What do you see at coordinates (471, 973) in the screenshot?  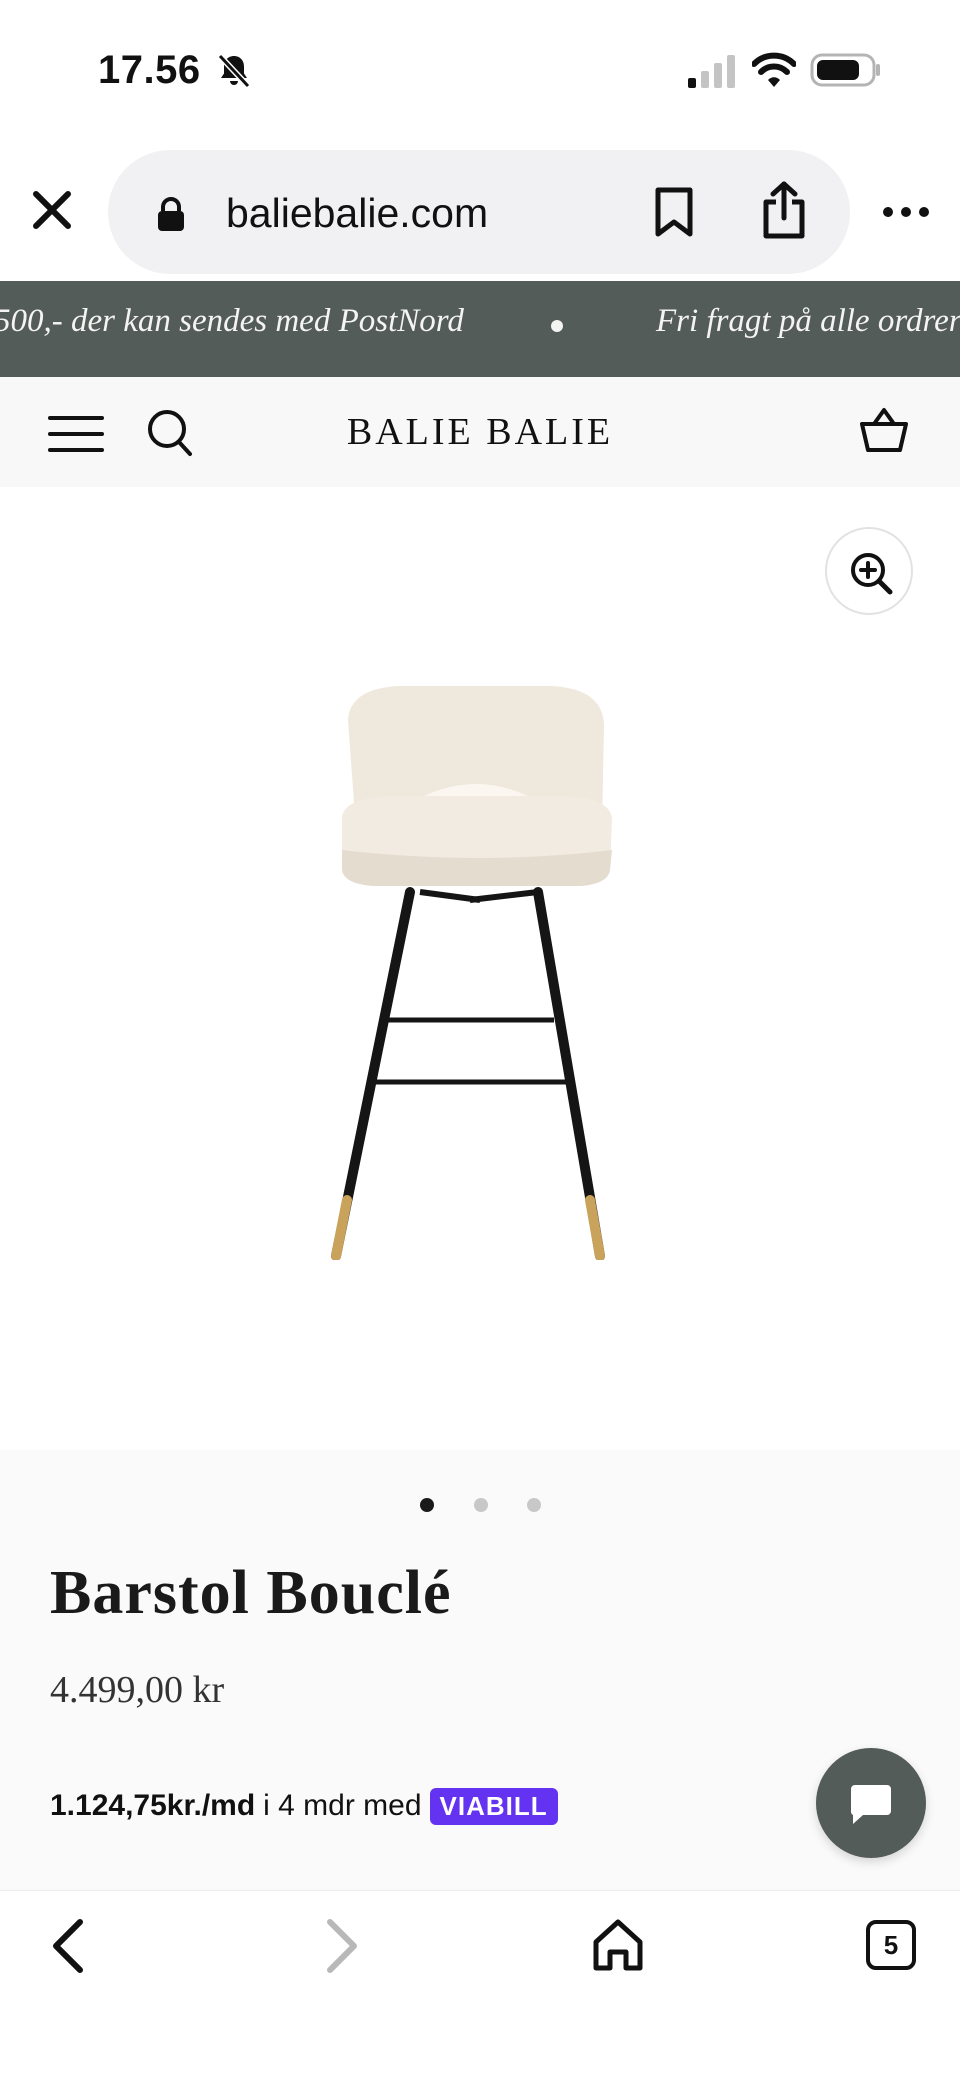 I see `barstool-image` at bounding box center [471, 973].